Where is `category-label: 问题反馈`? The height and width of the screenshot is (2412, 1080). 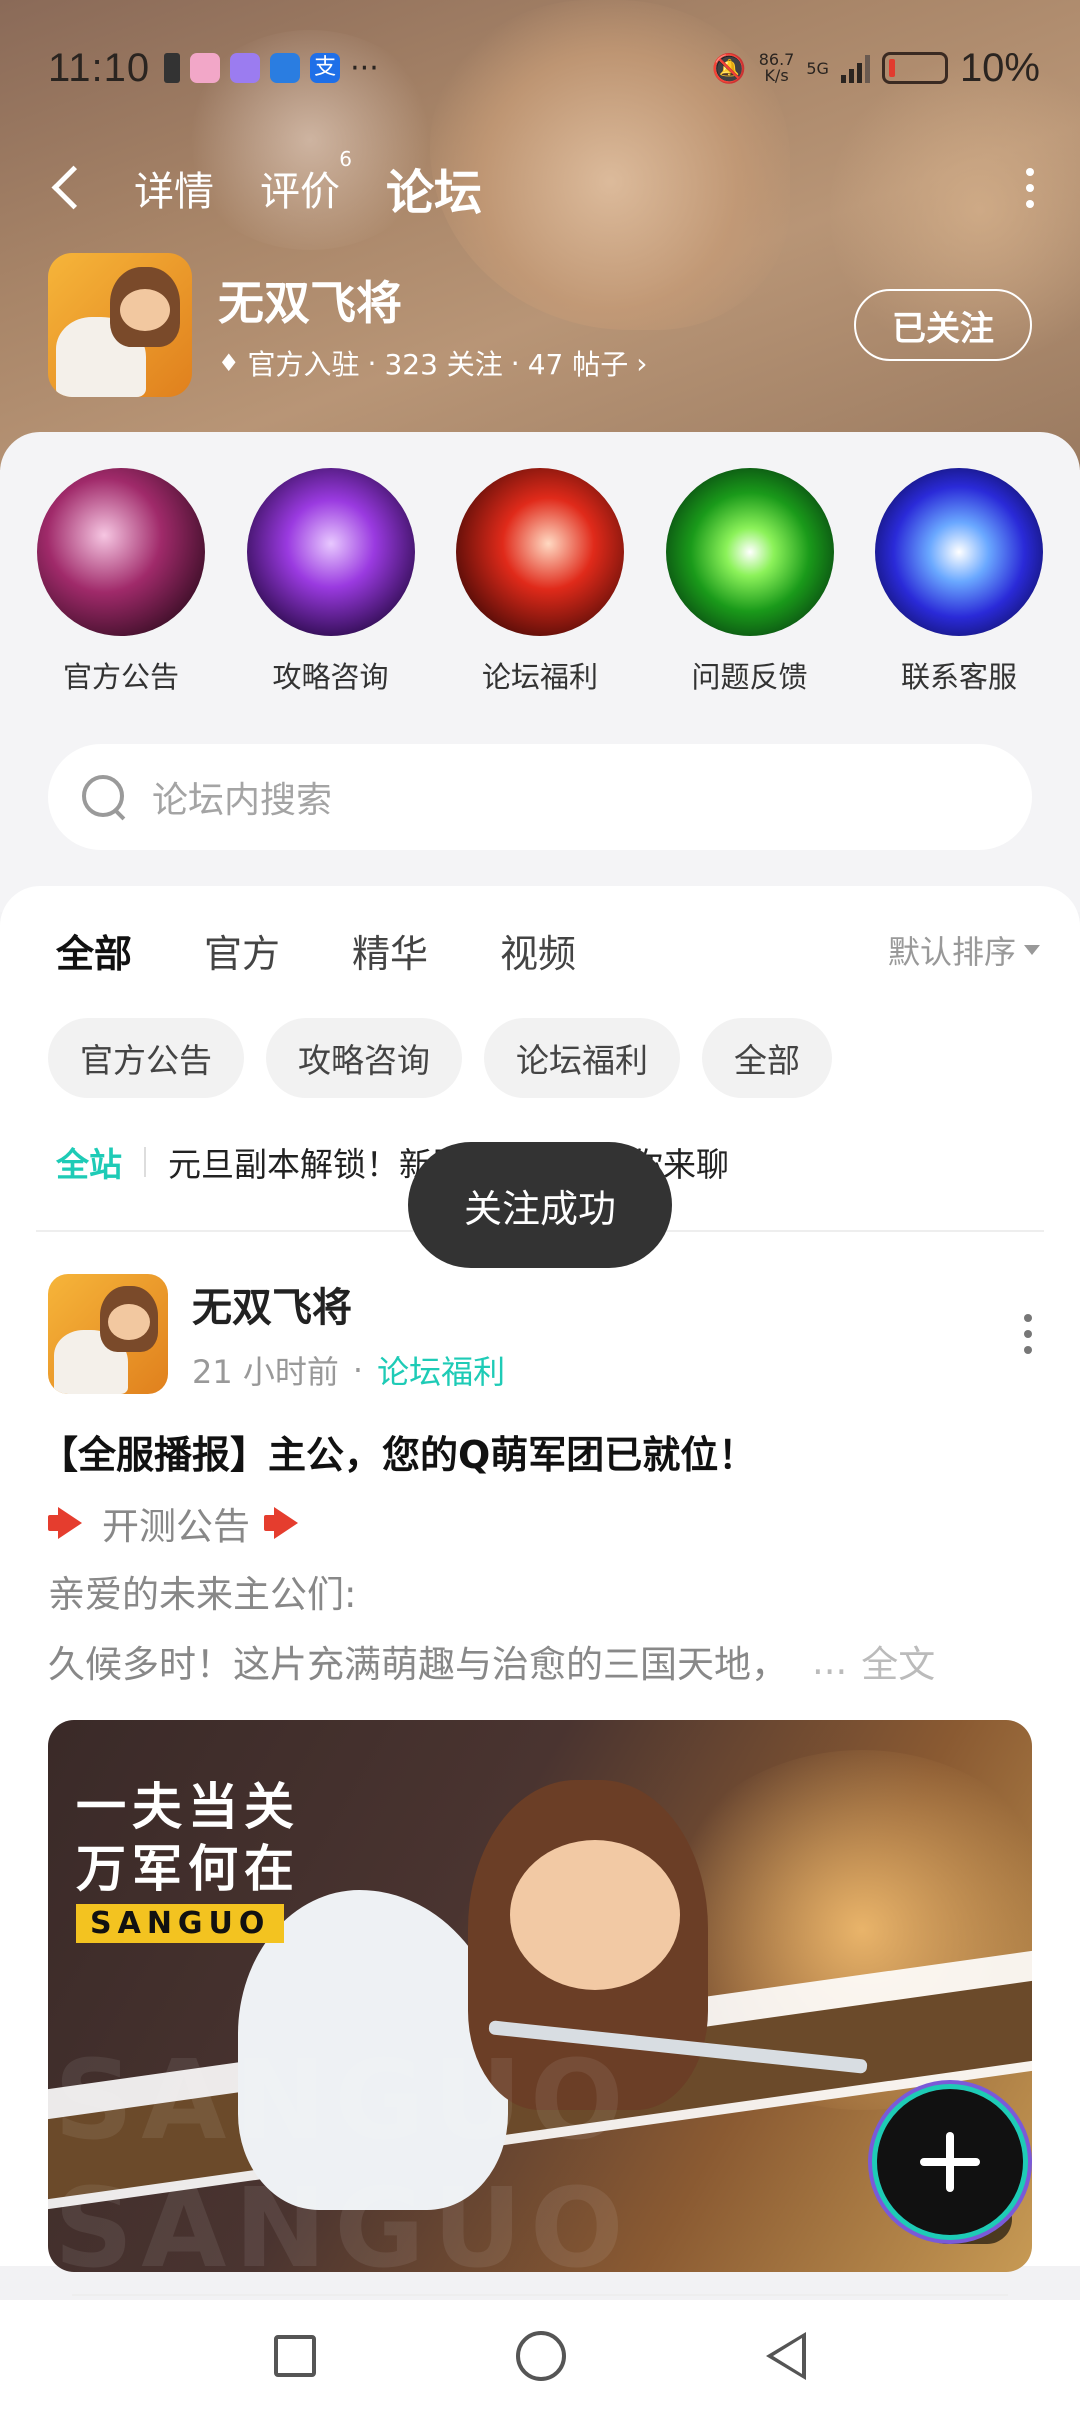
category-label: 问题反馈 is located at coordinates (749, 677).